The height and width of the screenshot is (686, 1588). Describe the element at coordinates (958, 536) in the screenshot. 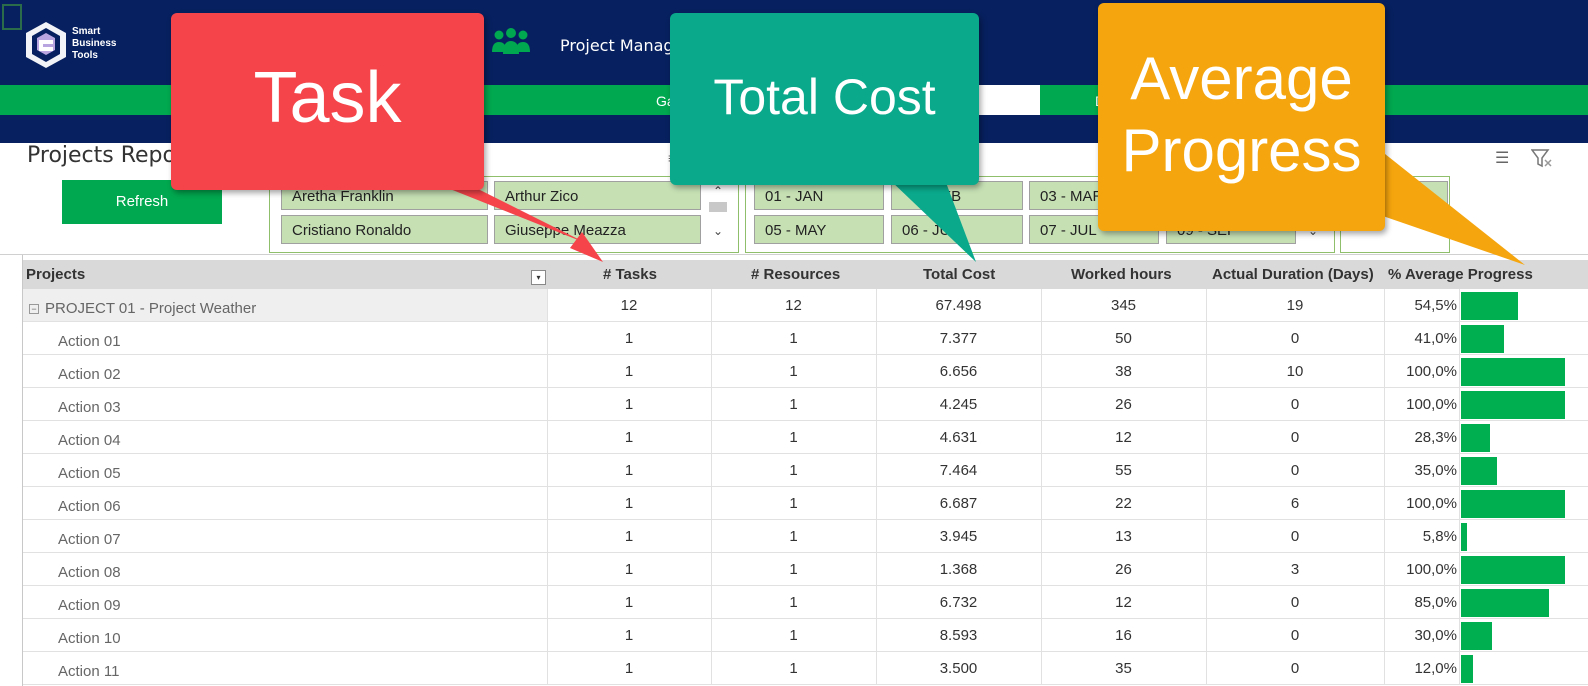

I see `cell-total-cost: 3.945` at that location.